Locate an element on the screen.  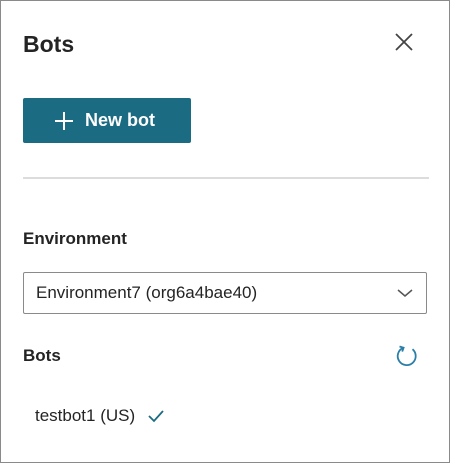
refresh-icon is located at coordinates (407, 356).